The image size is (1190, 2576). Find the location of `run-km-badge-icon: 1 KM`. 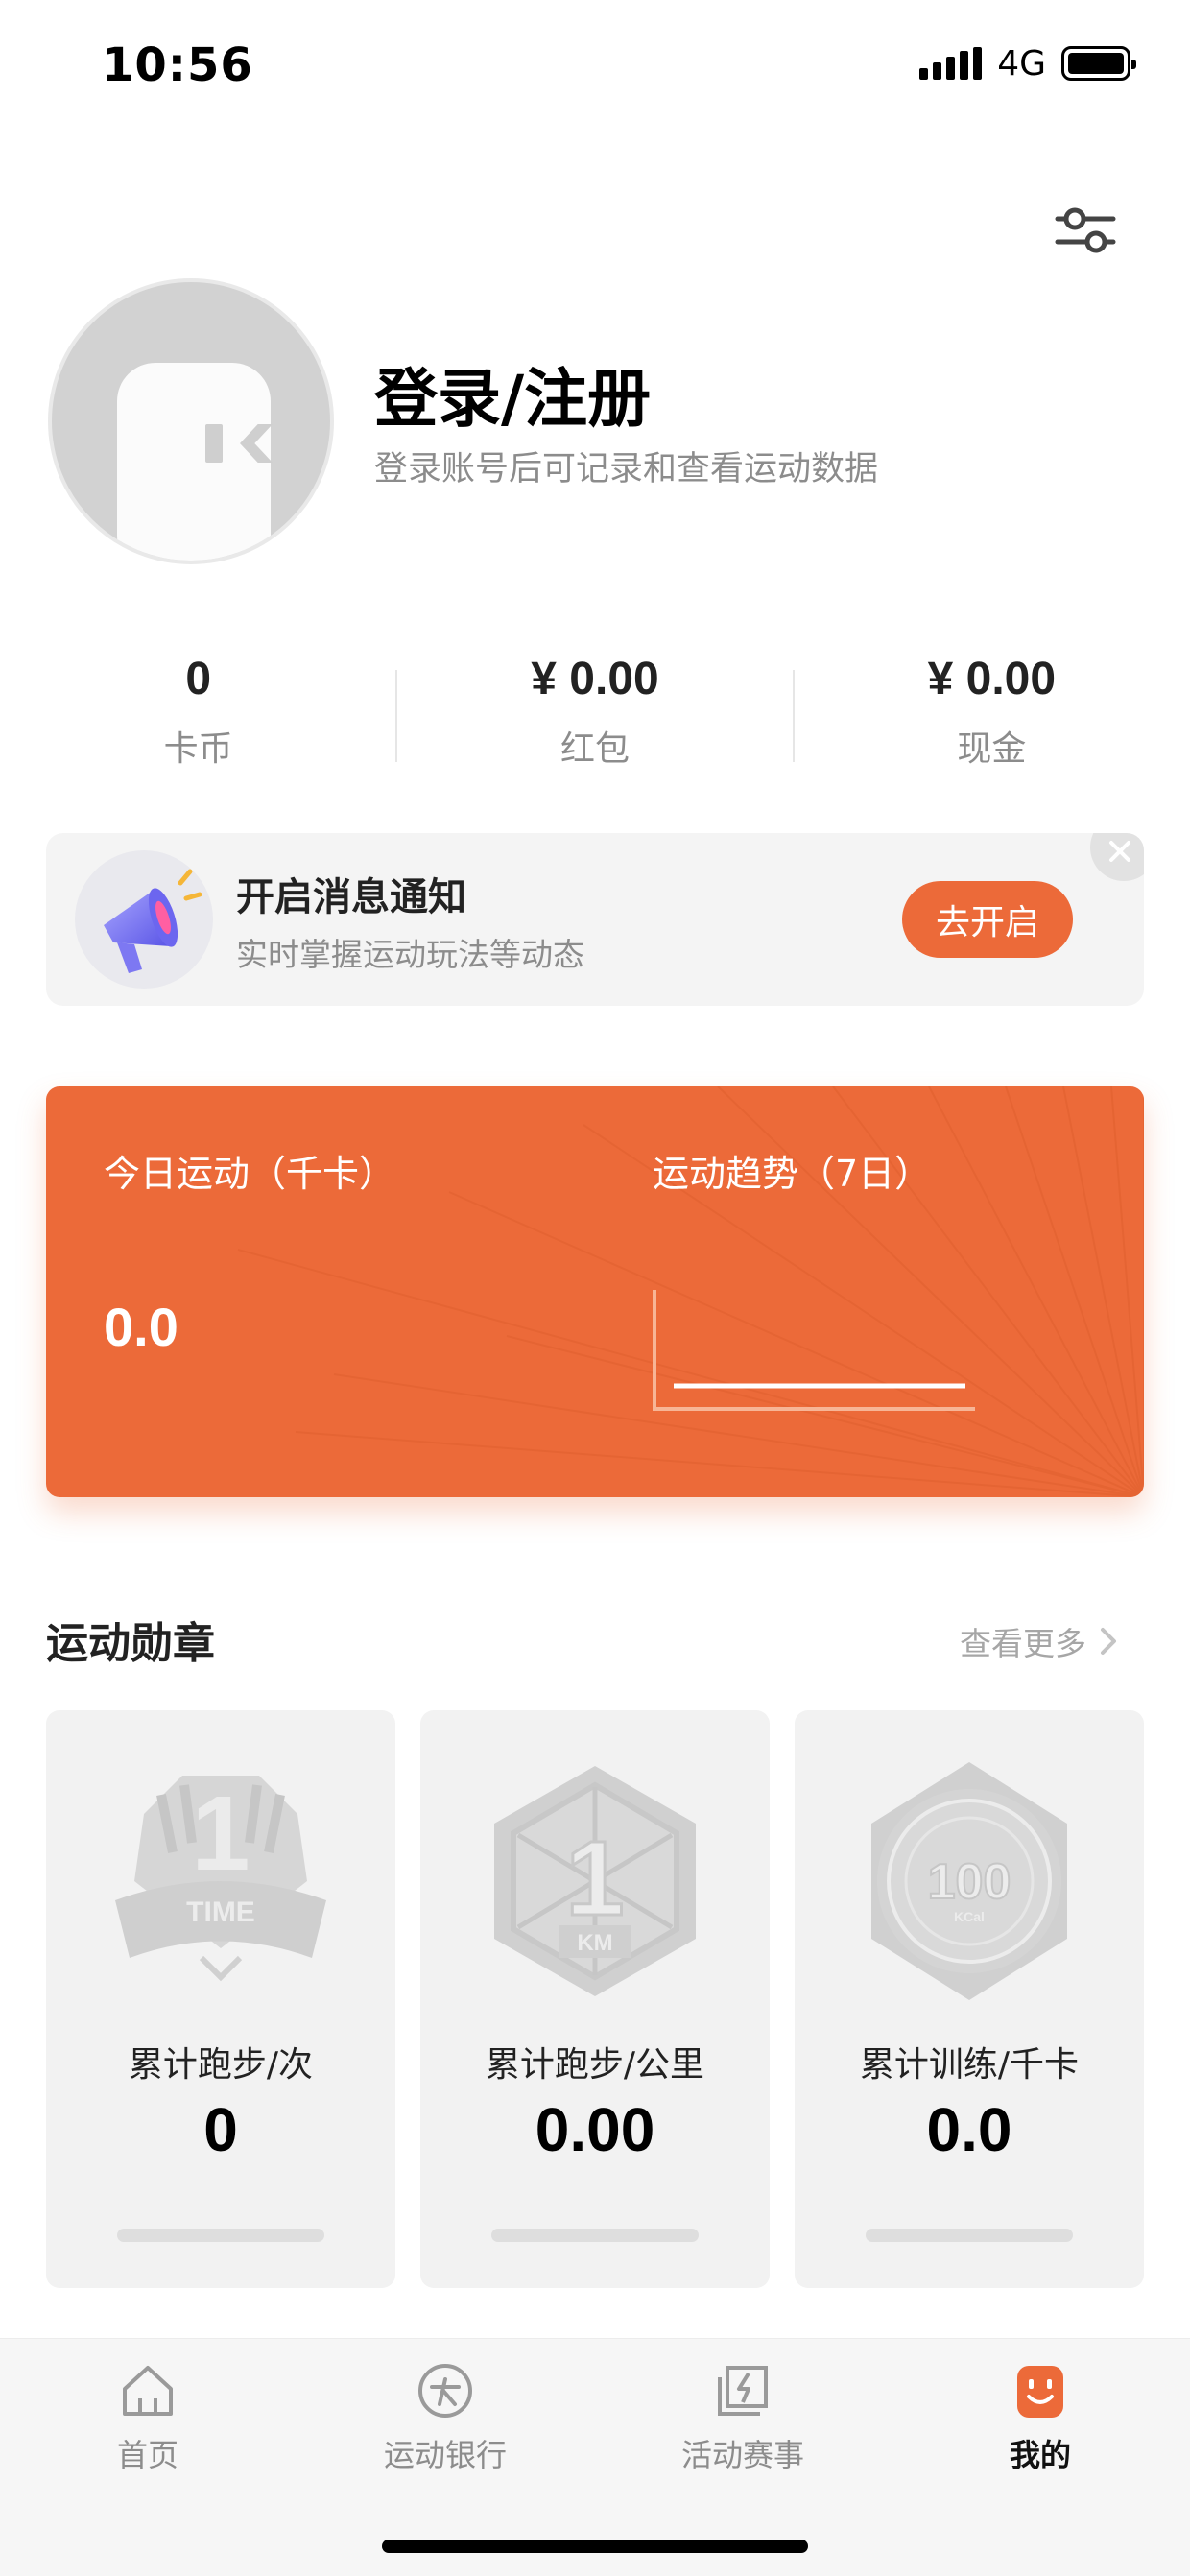

run-km-badge-icon: 1 KM is located at coordinates (595, 1881).